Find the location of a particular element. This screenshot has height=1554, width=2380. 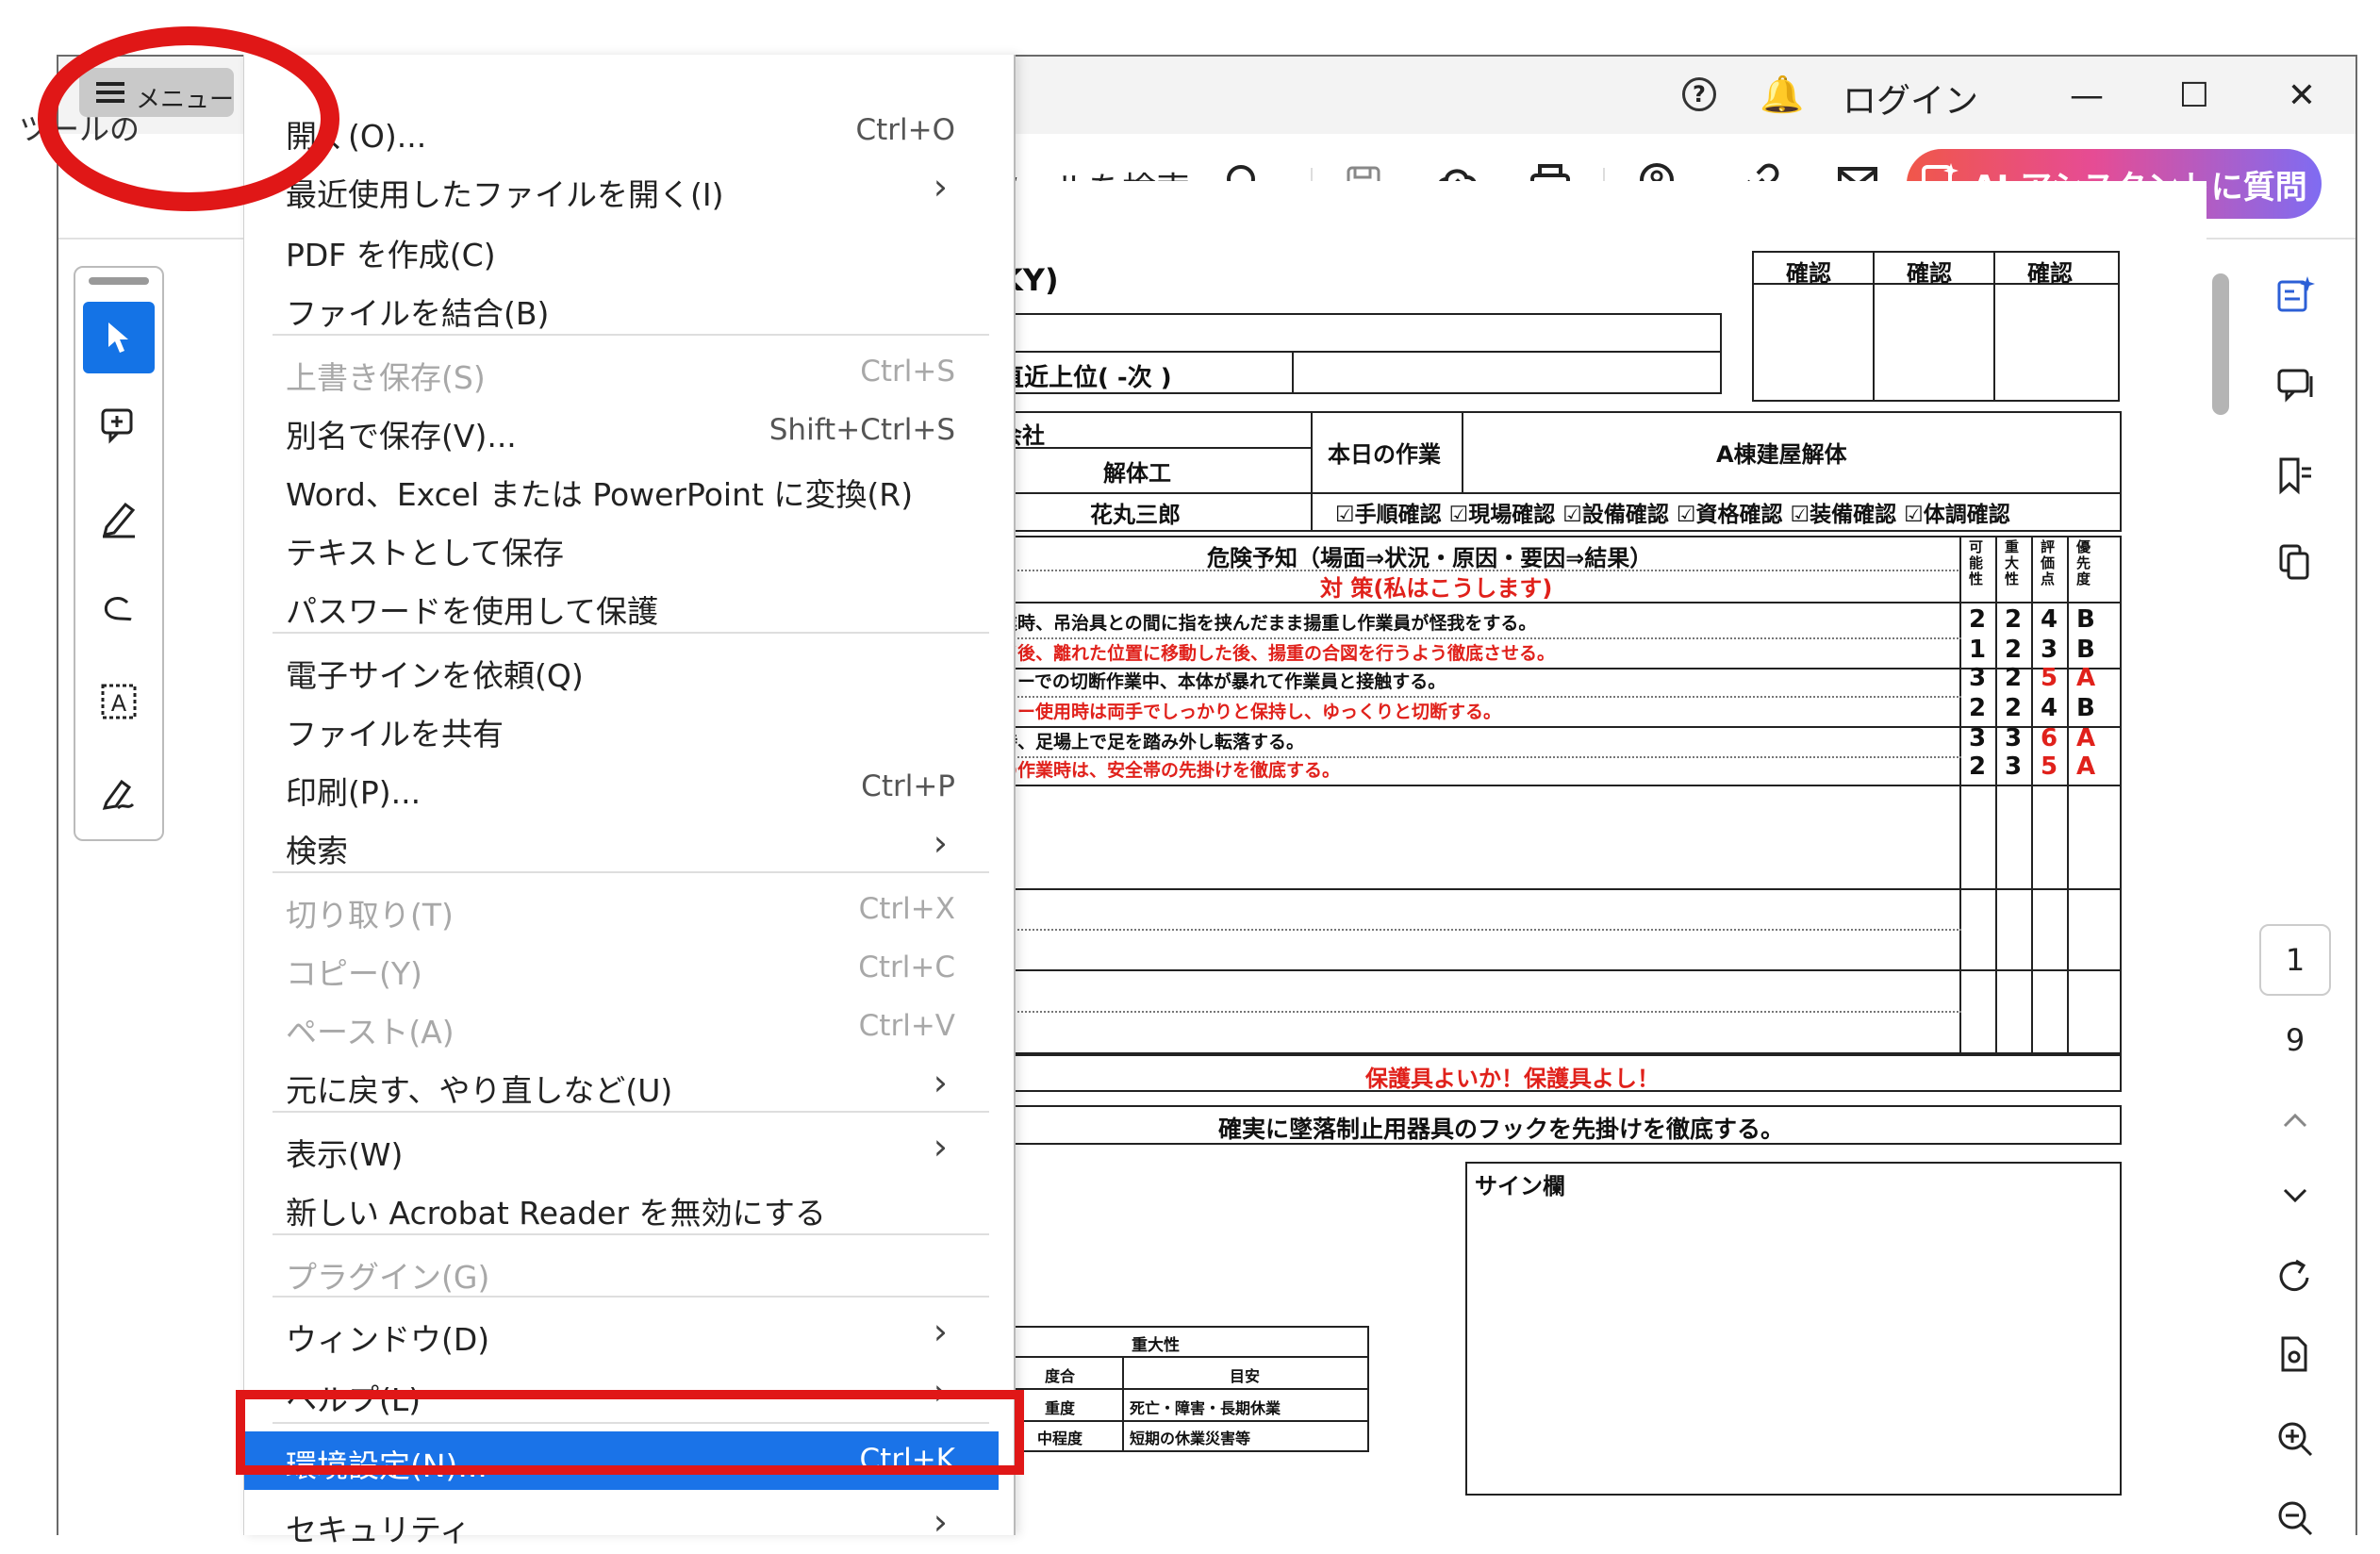

add-comment-icon is located at coordinates (119, 426).